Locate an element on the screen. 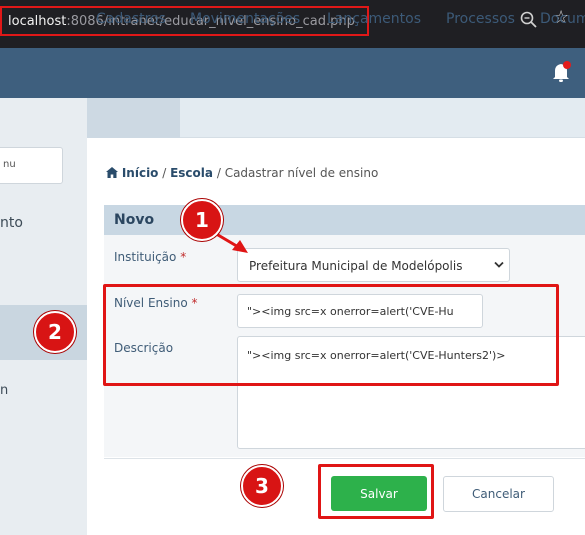  annotation-badge-3: 3 is located at coordinates (262, 486).